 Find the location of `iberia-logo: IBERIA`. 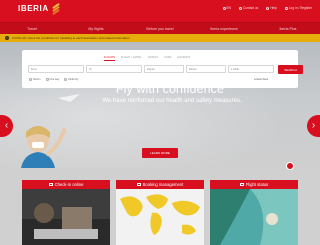

iberia-logo: IBERIA is located at coordinates (39, 9).